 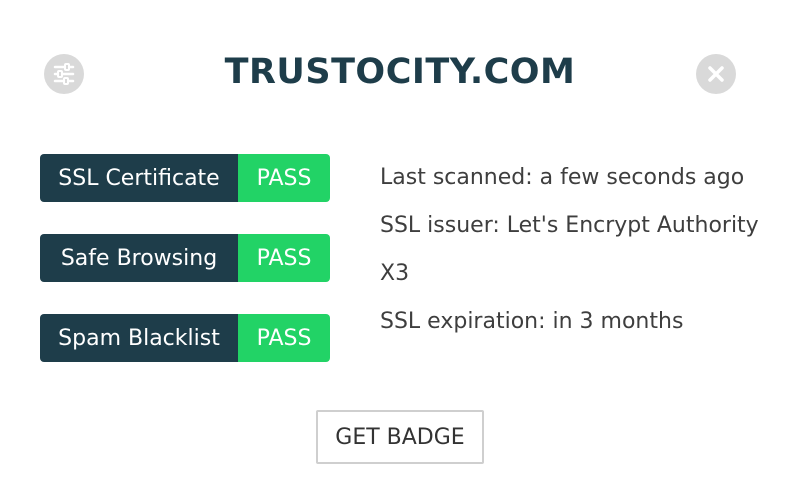 I want to click on check-safe-browsing: Safe Browsing PASS, so click(x=185, y=258).